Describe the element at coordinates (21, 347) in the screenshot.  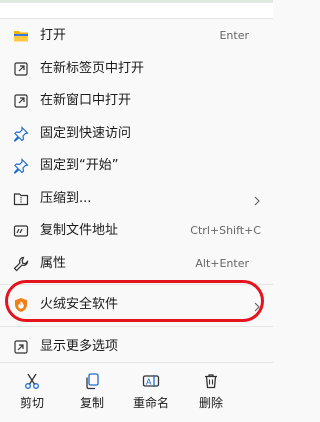
I see `more-options-icon` at that location.